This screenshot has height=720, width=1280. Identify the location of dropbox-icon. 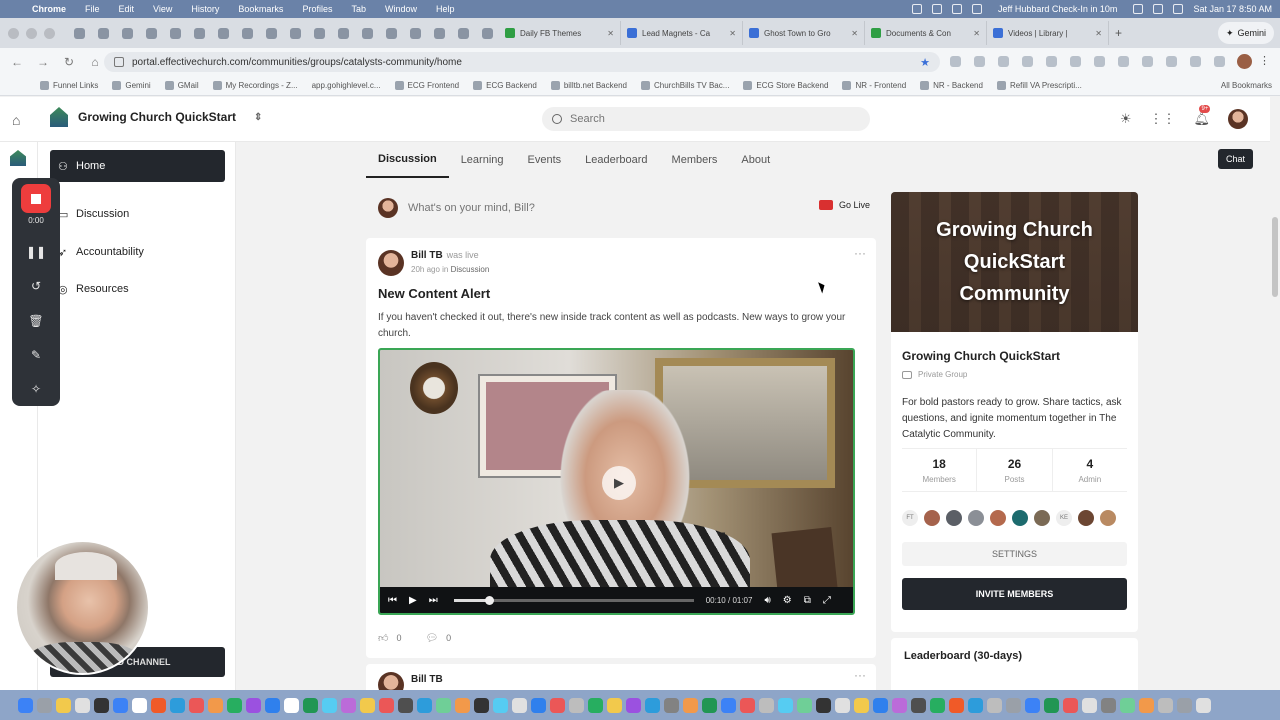
(977, 9).